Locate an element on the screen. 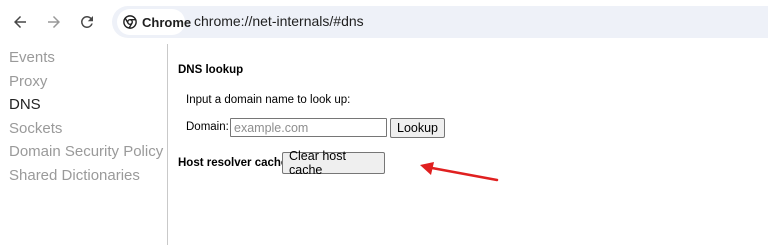 The height and width of the screenshot is (245, 768). chip-label: Chrome is located at coordinates (167, 22).